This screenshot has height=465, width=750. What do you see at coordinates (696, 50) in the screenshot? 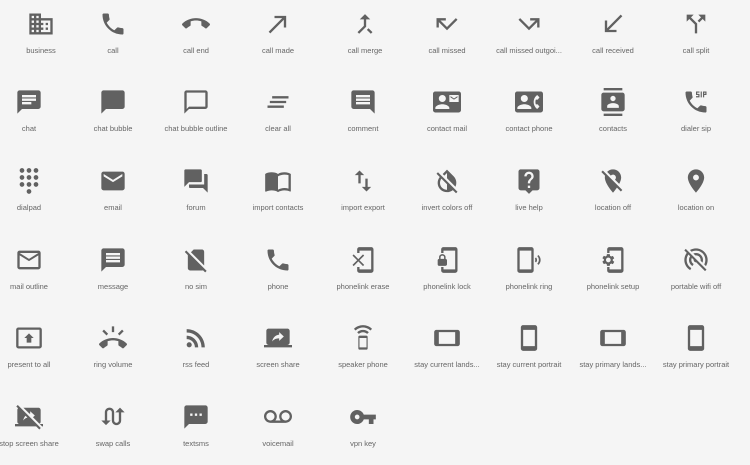
I see `icon-label: call split` at bounding box center [696, 50].